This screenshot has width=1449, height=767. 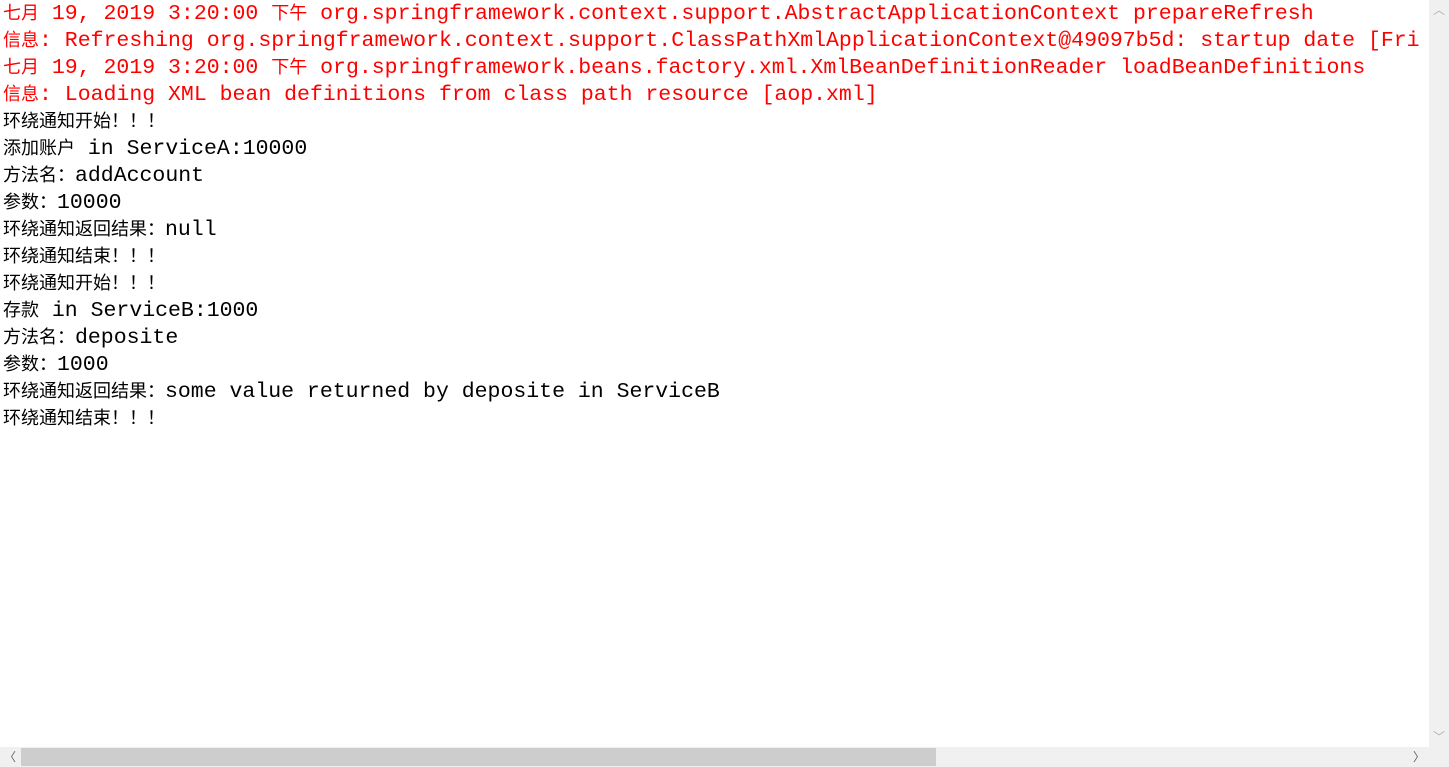 What do you see at coordinates (127, 338) in the screenshot?
I see `console-text-segment: deposite` at bounding box center [127, 338].